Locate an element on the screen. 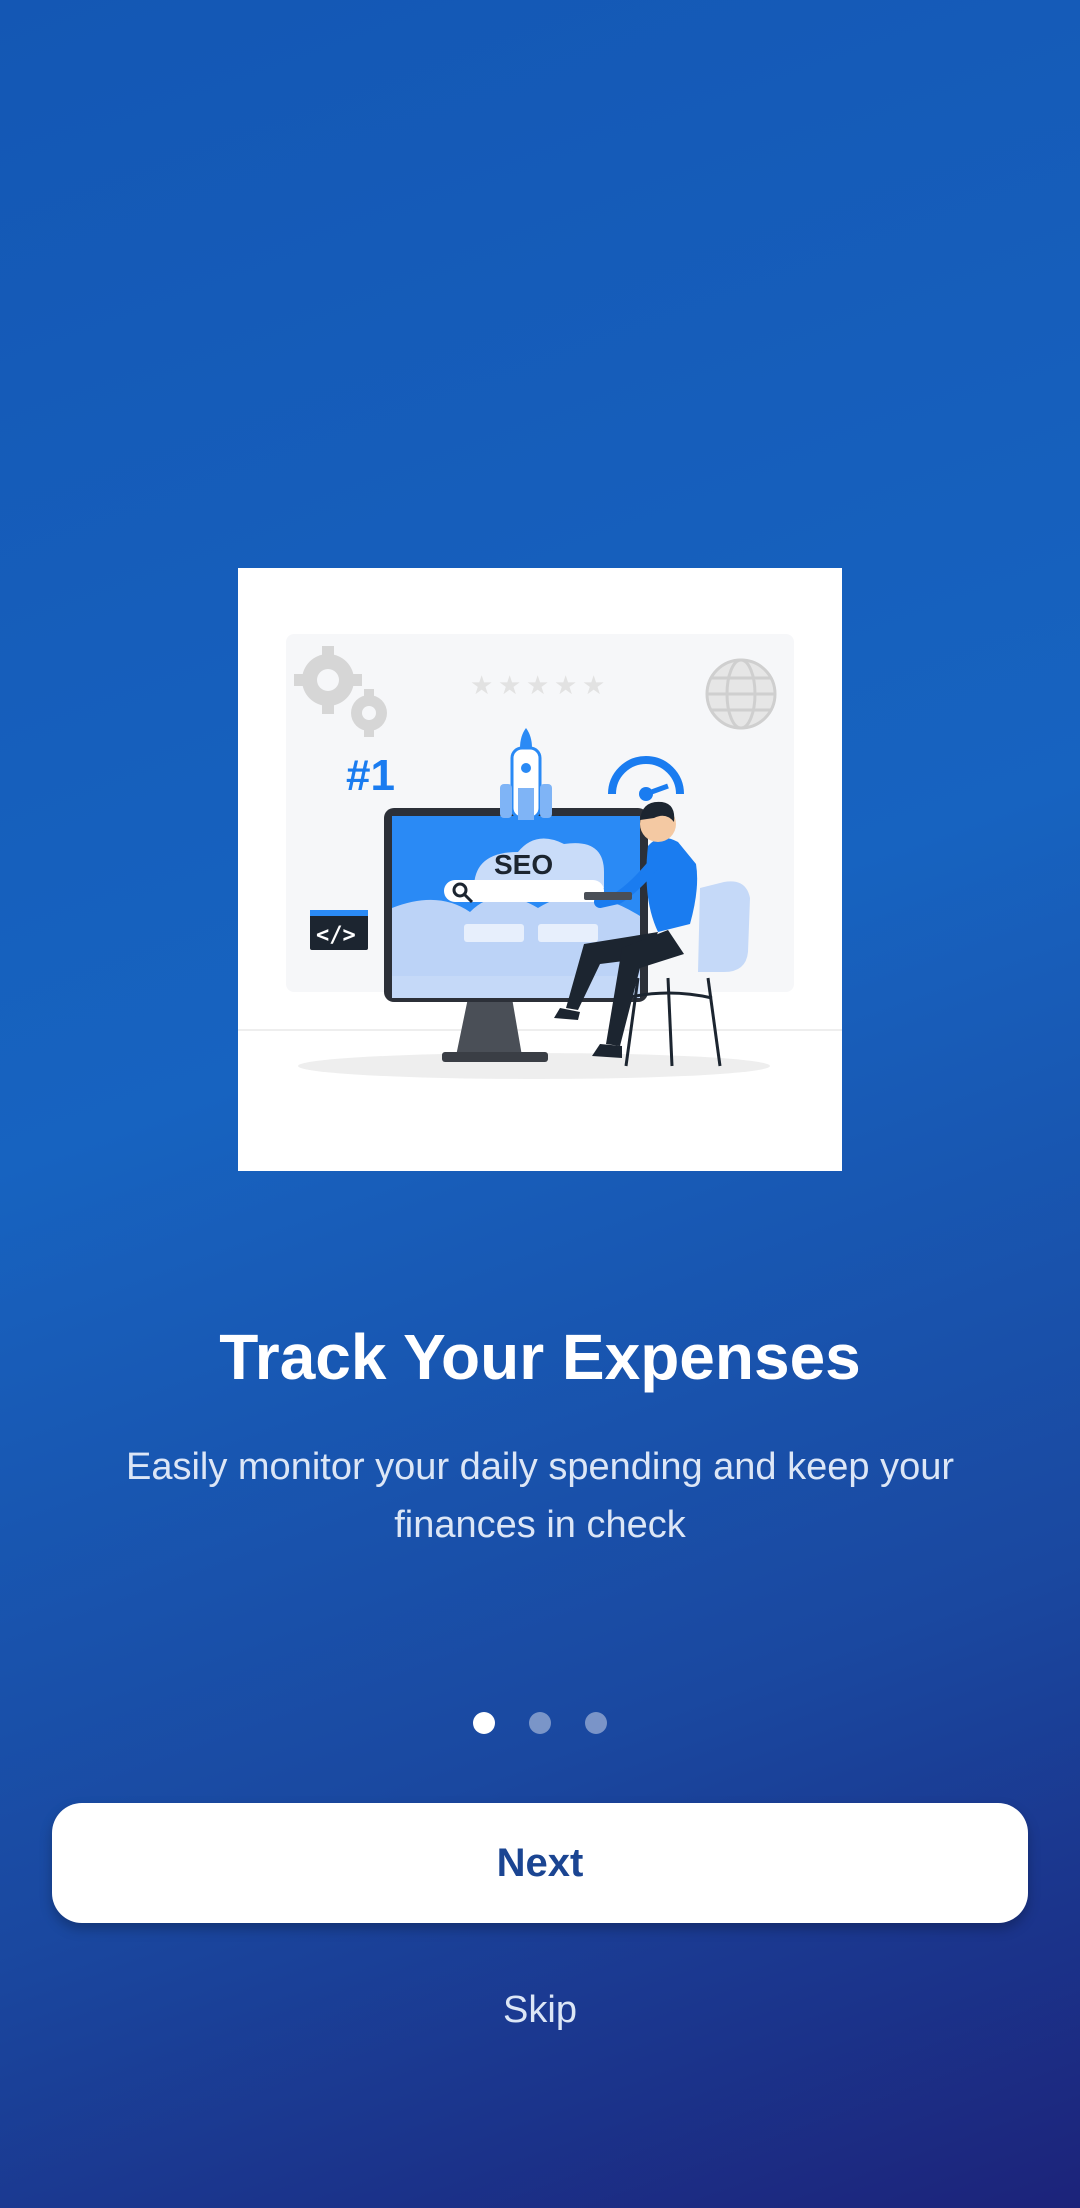  page-title: Track Your Expenses is located at coordinates (540, 1357).